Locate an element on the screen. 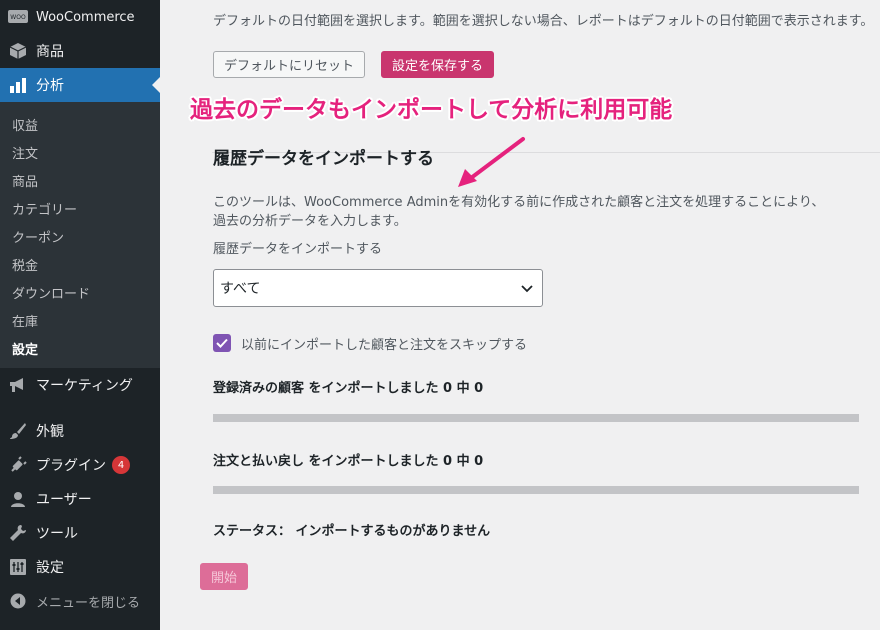  collapse-menu-label: メニューを閉じる is located at coordinates (88, 603).